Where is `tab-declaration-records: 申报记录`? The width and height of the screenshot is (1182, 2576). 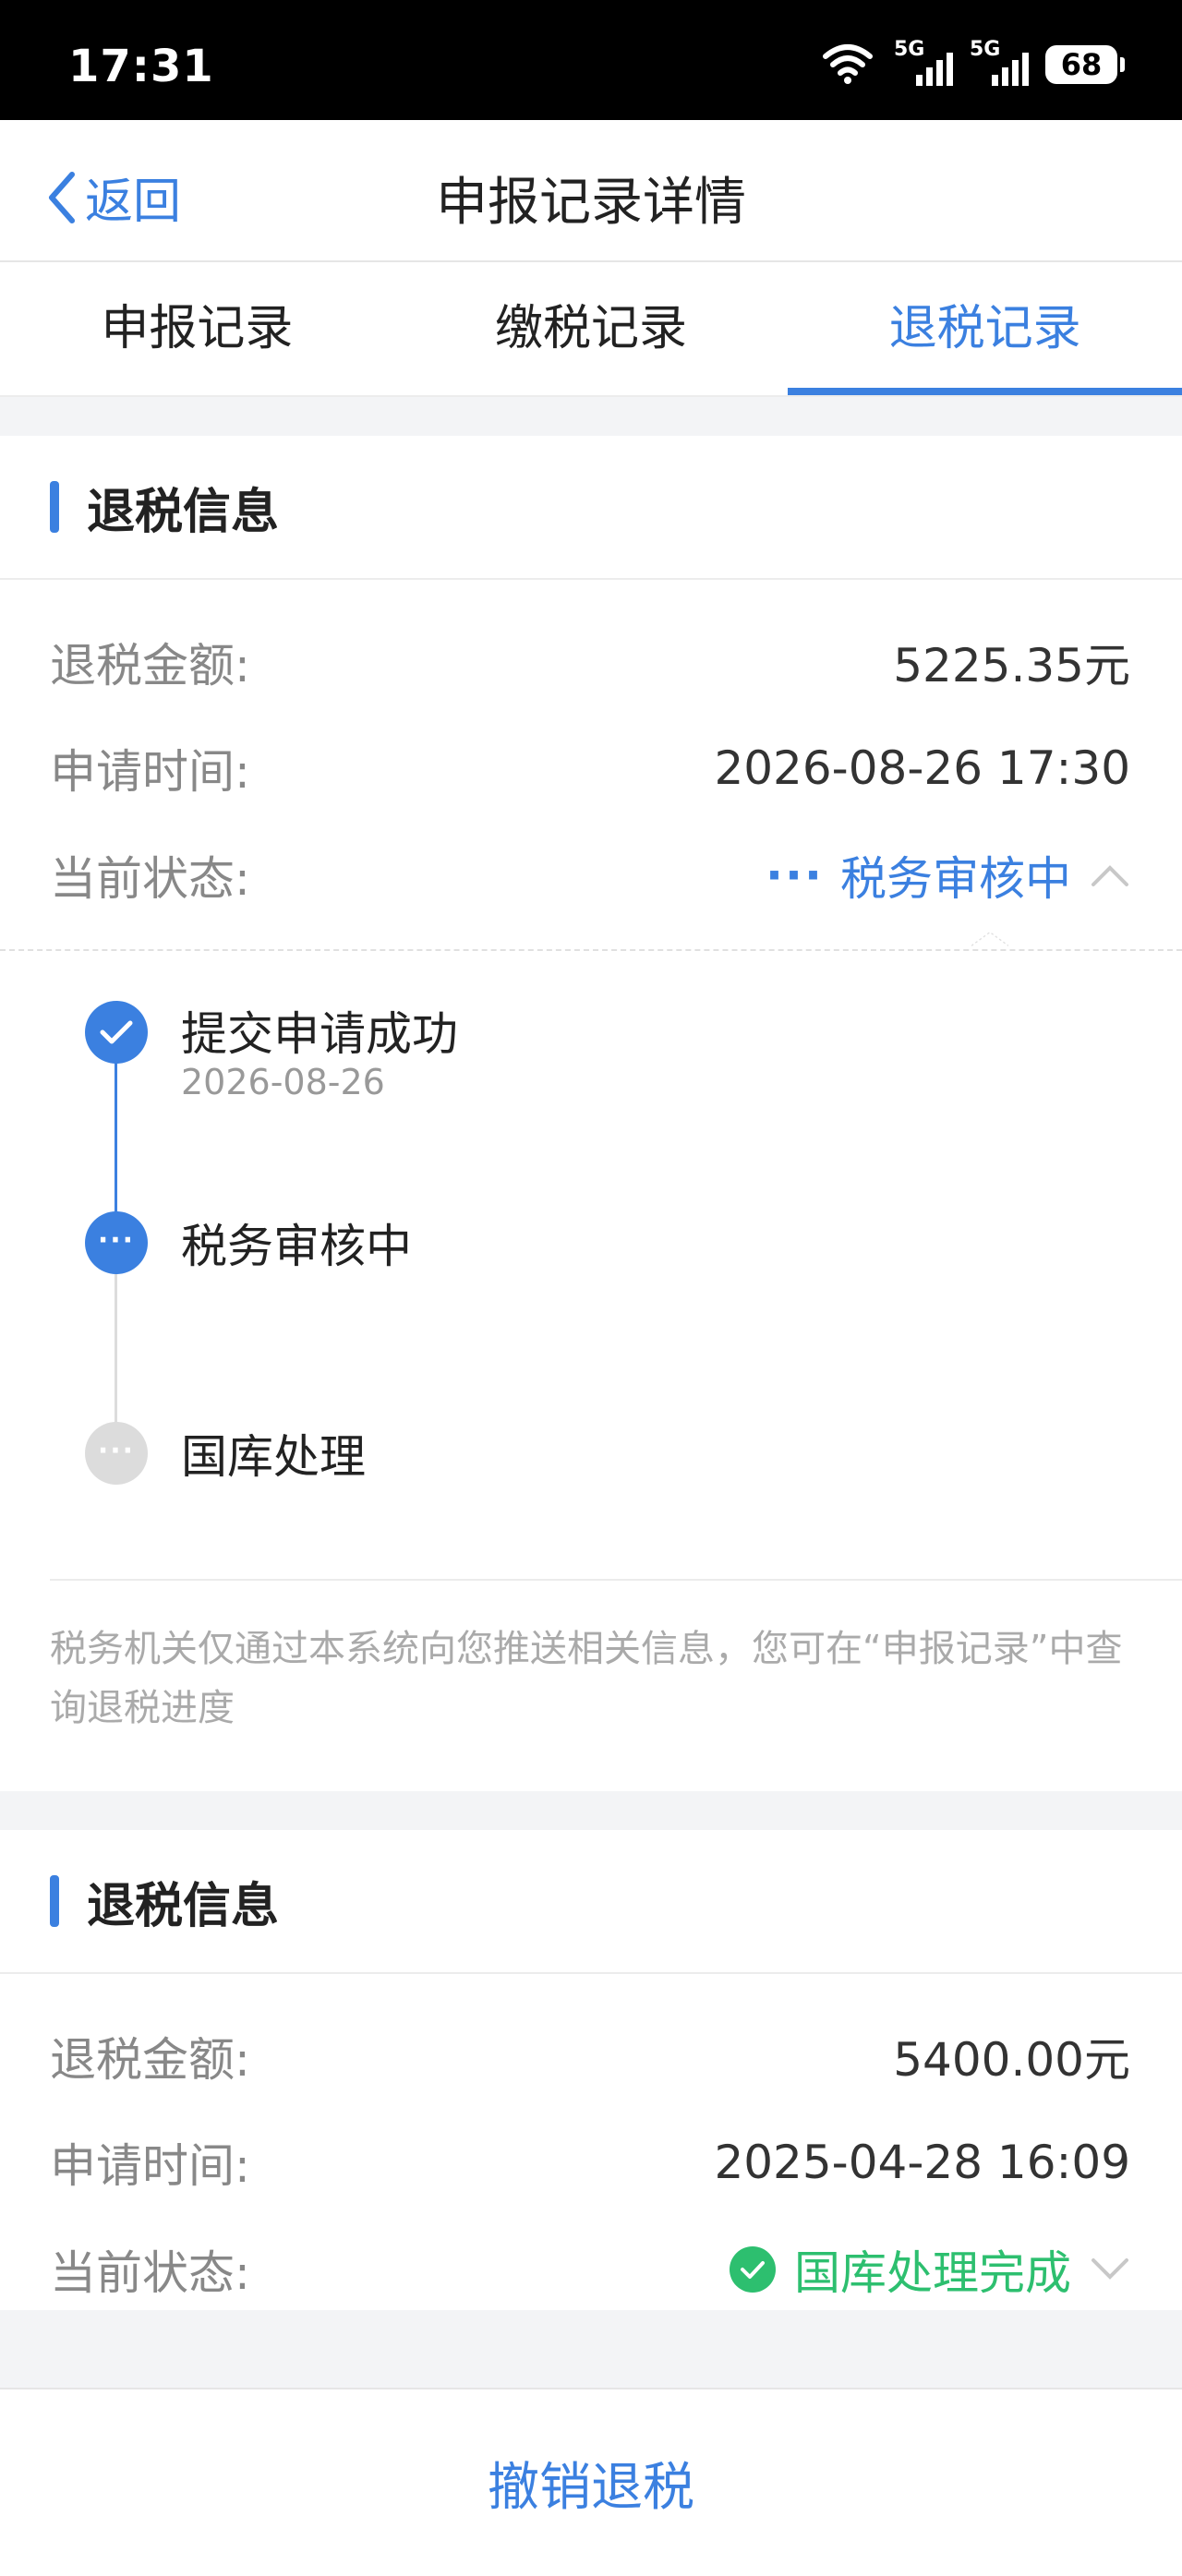 tab-declaration-records: 申报记录 is located at coordinates (197, 328).